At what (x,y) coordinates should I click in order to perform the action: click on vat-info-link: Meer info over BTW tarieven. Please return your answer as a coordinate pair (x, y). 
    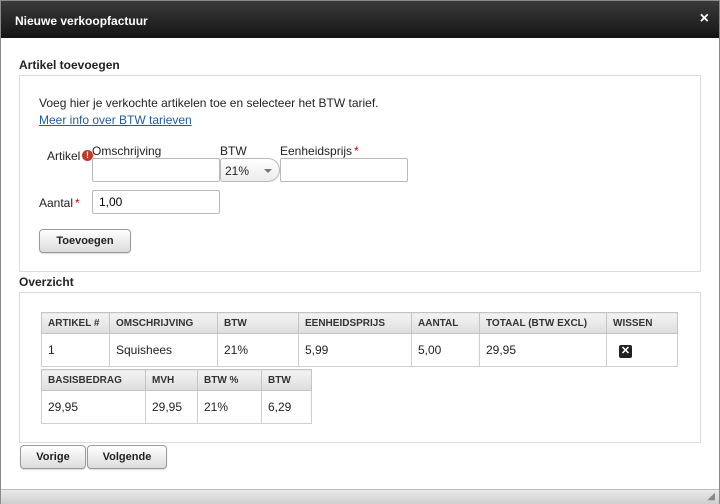
    Looking at the image, I should click on (115, 120).